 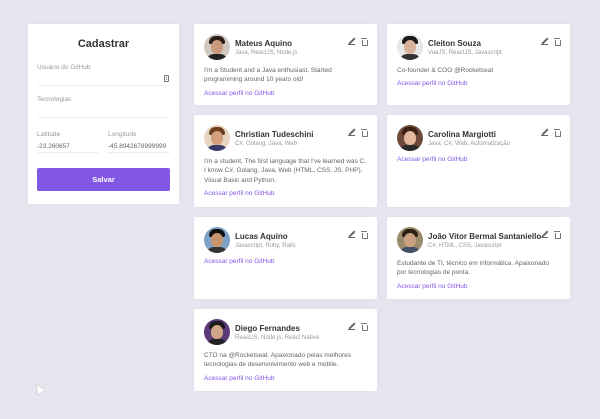 What do you see at coordinates (445, 70) in the screenshot?
I see `dev-bio: Co-founder & COO @Rocketseat` at bounding box center [445, 70].